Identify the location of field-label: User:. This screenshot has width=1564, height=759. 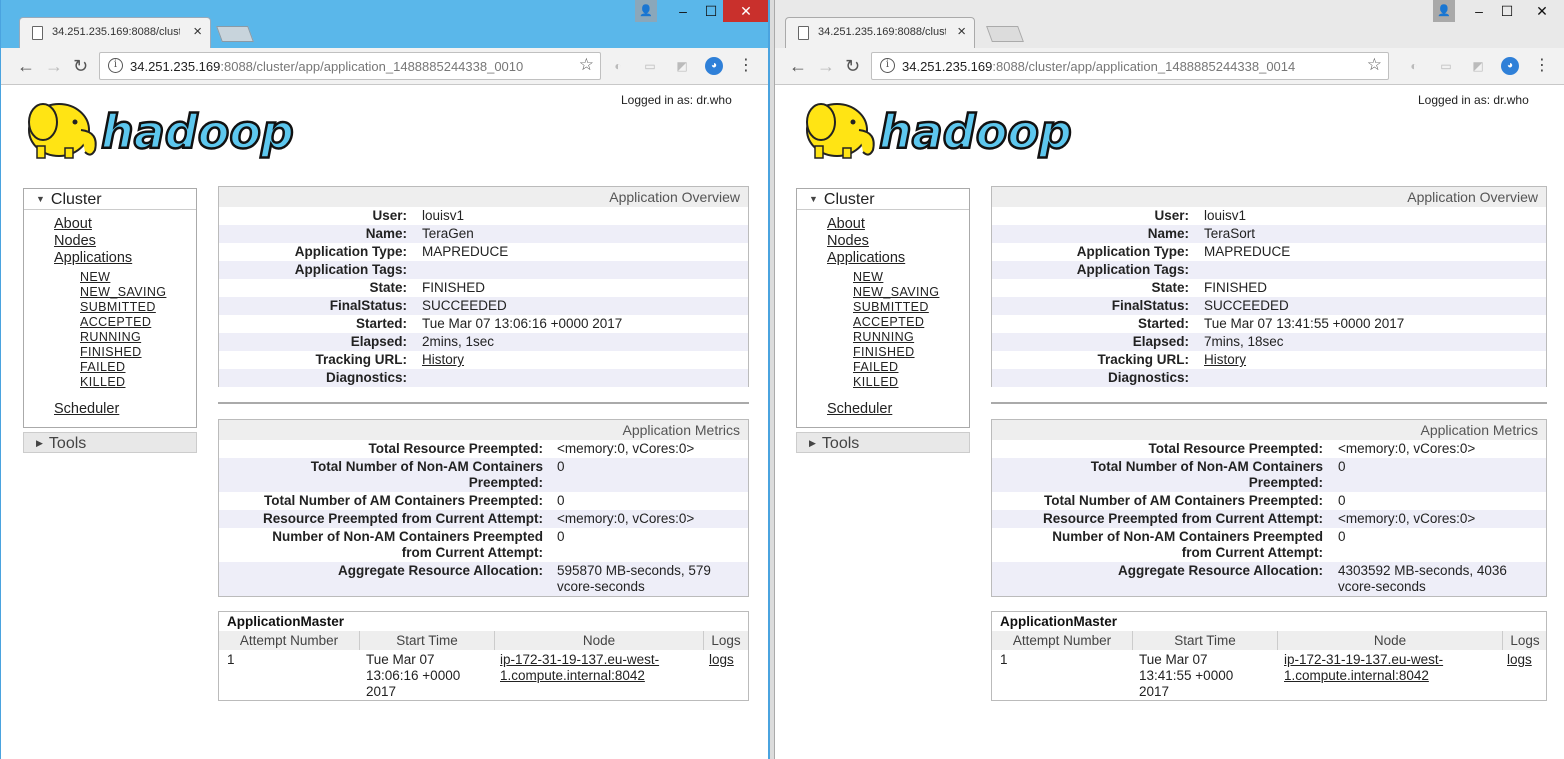
(389, 215).